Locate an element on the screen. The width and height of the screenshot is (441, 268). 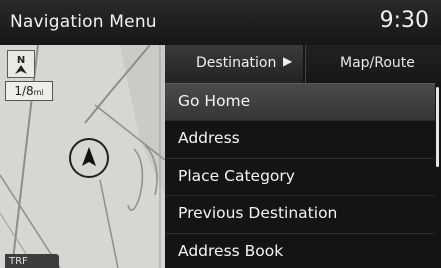
tab-destination-label: Destination is located at coordinates (236, 63).